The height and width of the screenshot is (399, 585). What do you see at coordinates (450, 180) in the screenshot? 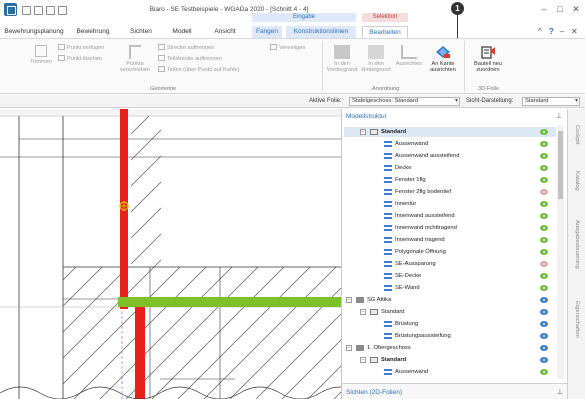
I see `tree-row: Fenster 1flg` at bounding box center [450, 180].